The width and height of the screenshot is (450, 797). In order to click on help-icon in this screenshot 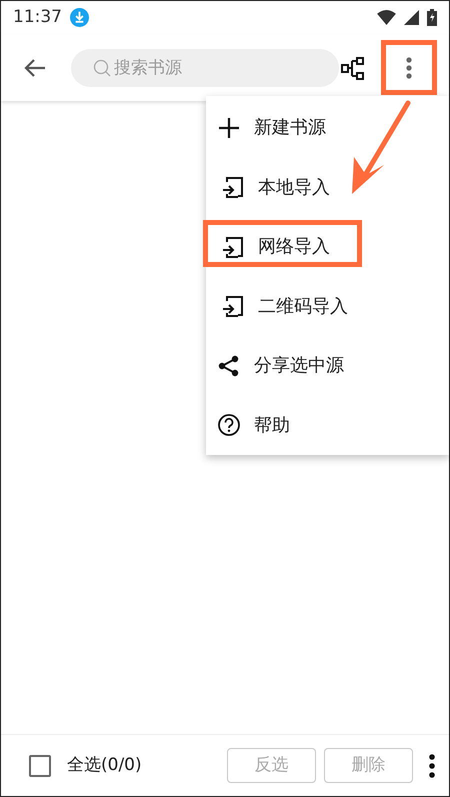, I will do `click(229, 425)`.